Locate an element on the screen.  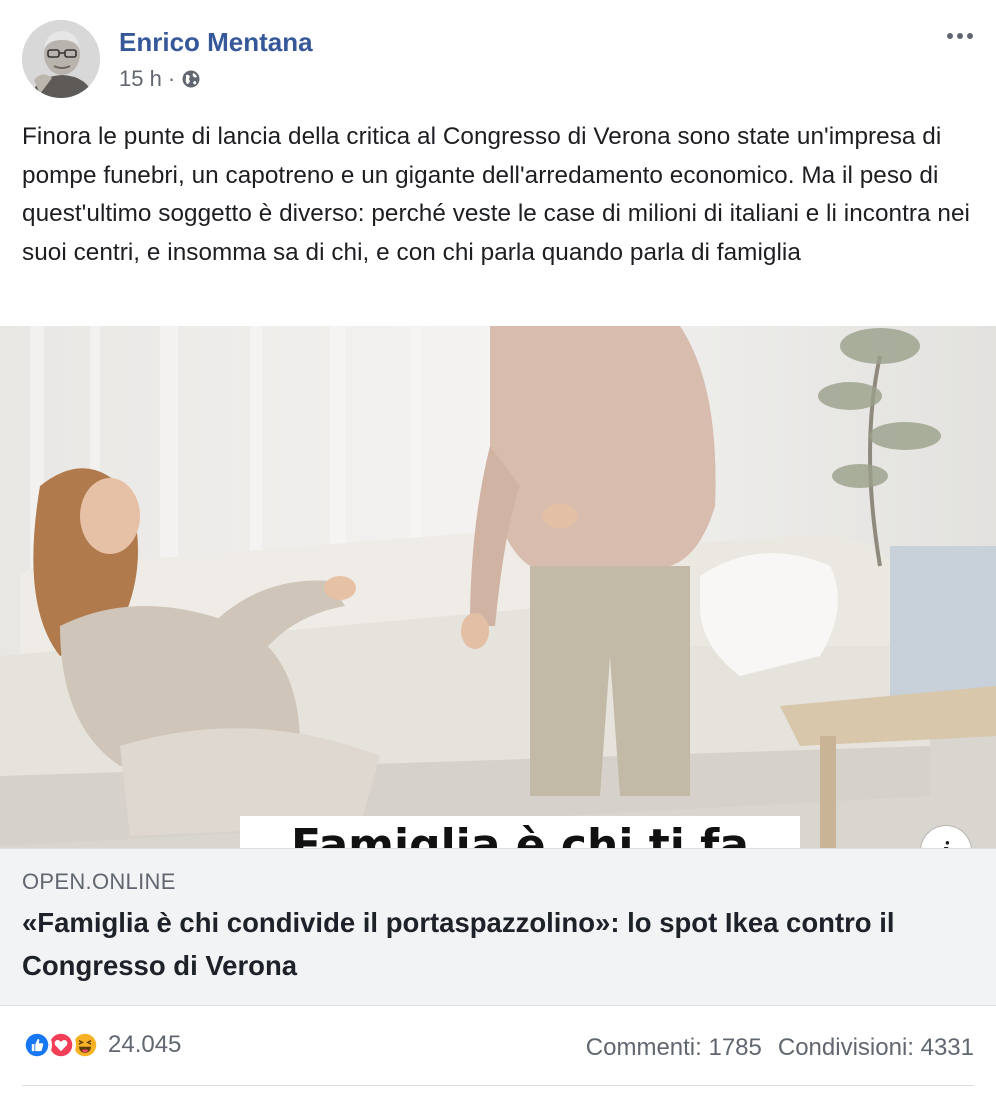
engagement-counts: Commenti: 1785 Condivisioni: 4331 is located at coordinates (780, 1048).